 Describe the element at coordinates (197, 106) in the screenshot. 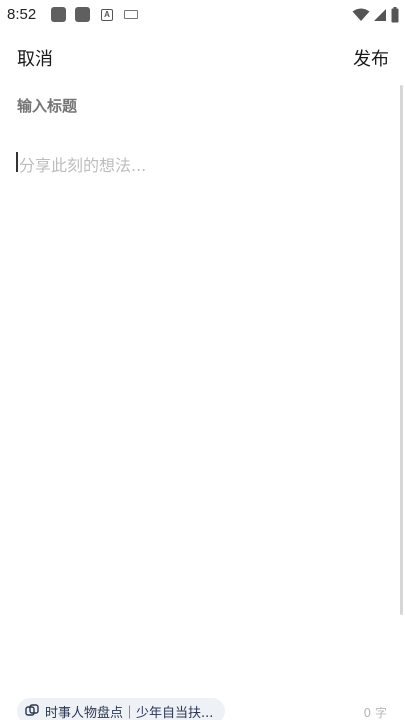

I see `title-input` at that location.